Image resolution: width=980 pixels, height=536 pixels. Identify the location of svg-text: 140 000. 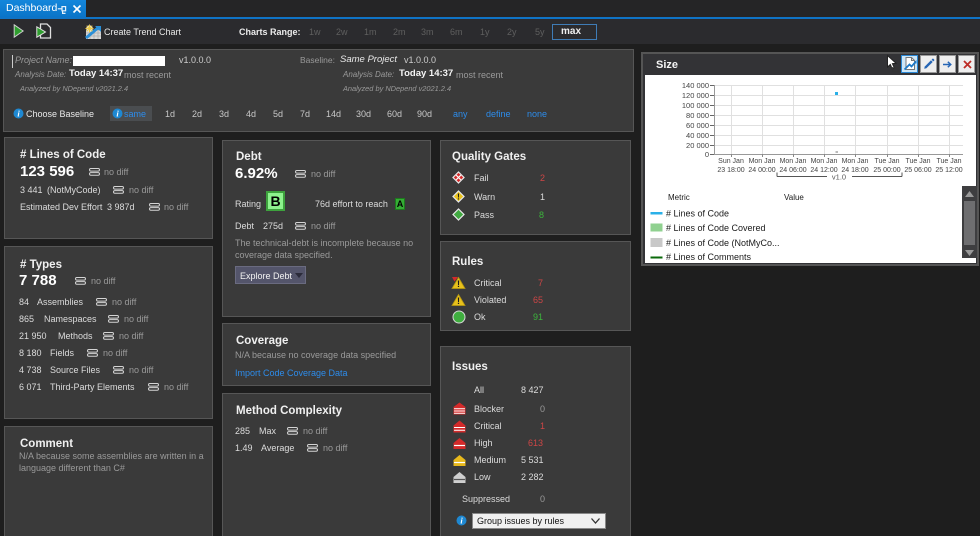
(695, 85).